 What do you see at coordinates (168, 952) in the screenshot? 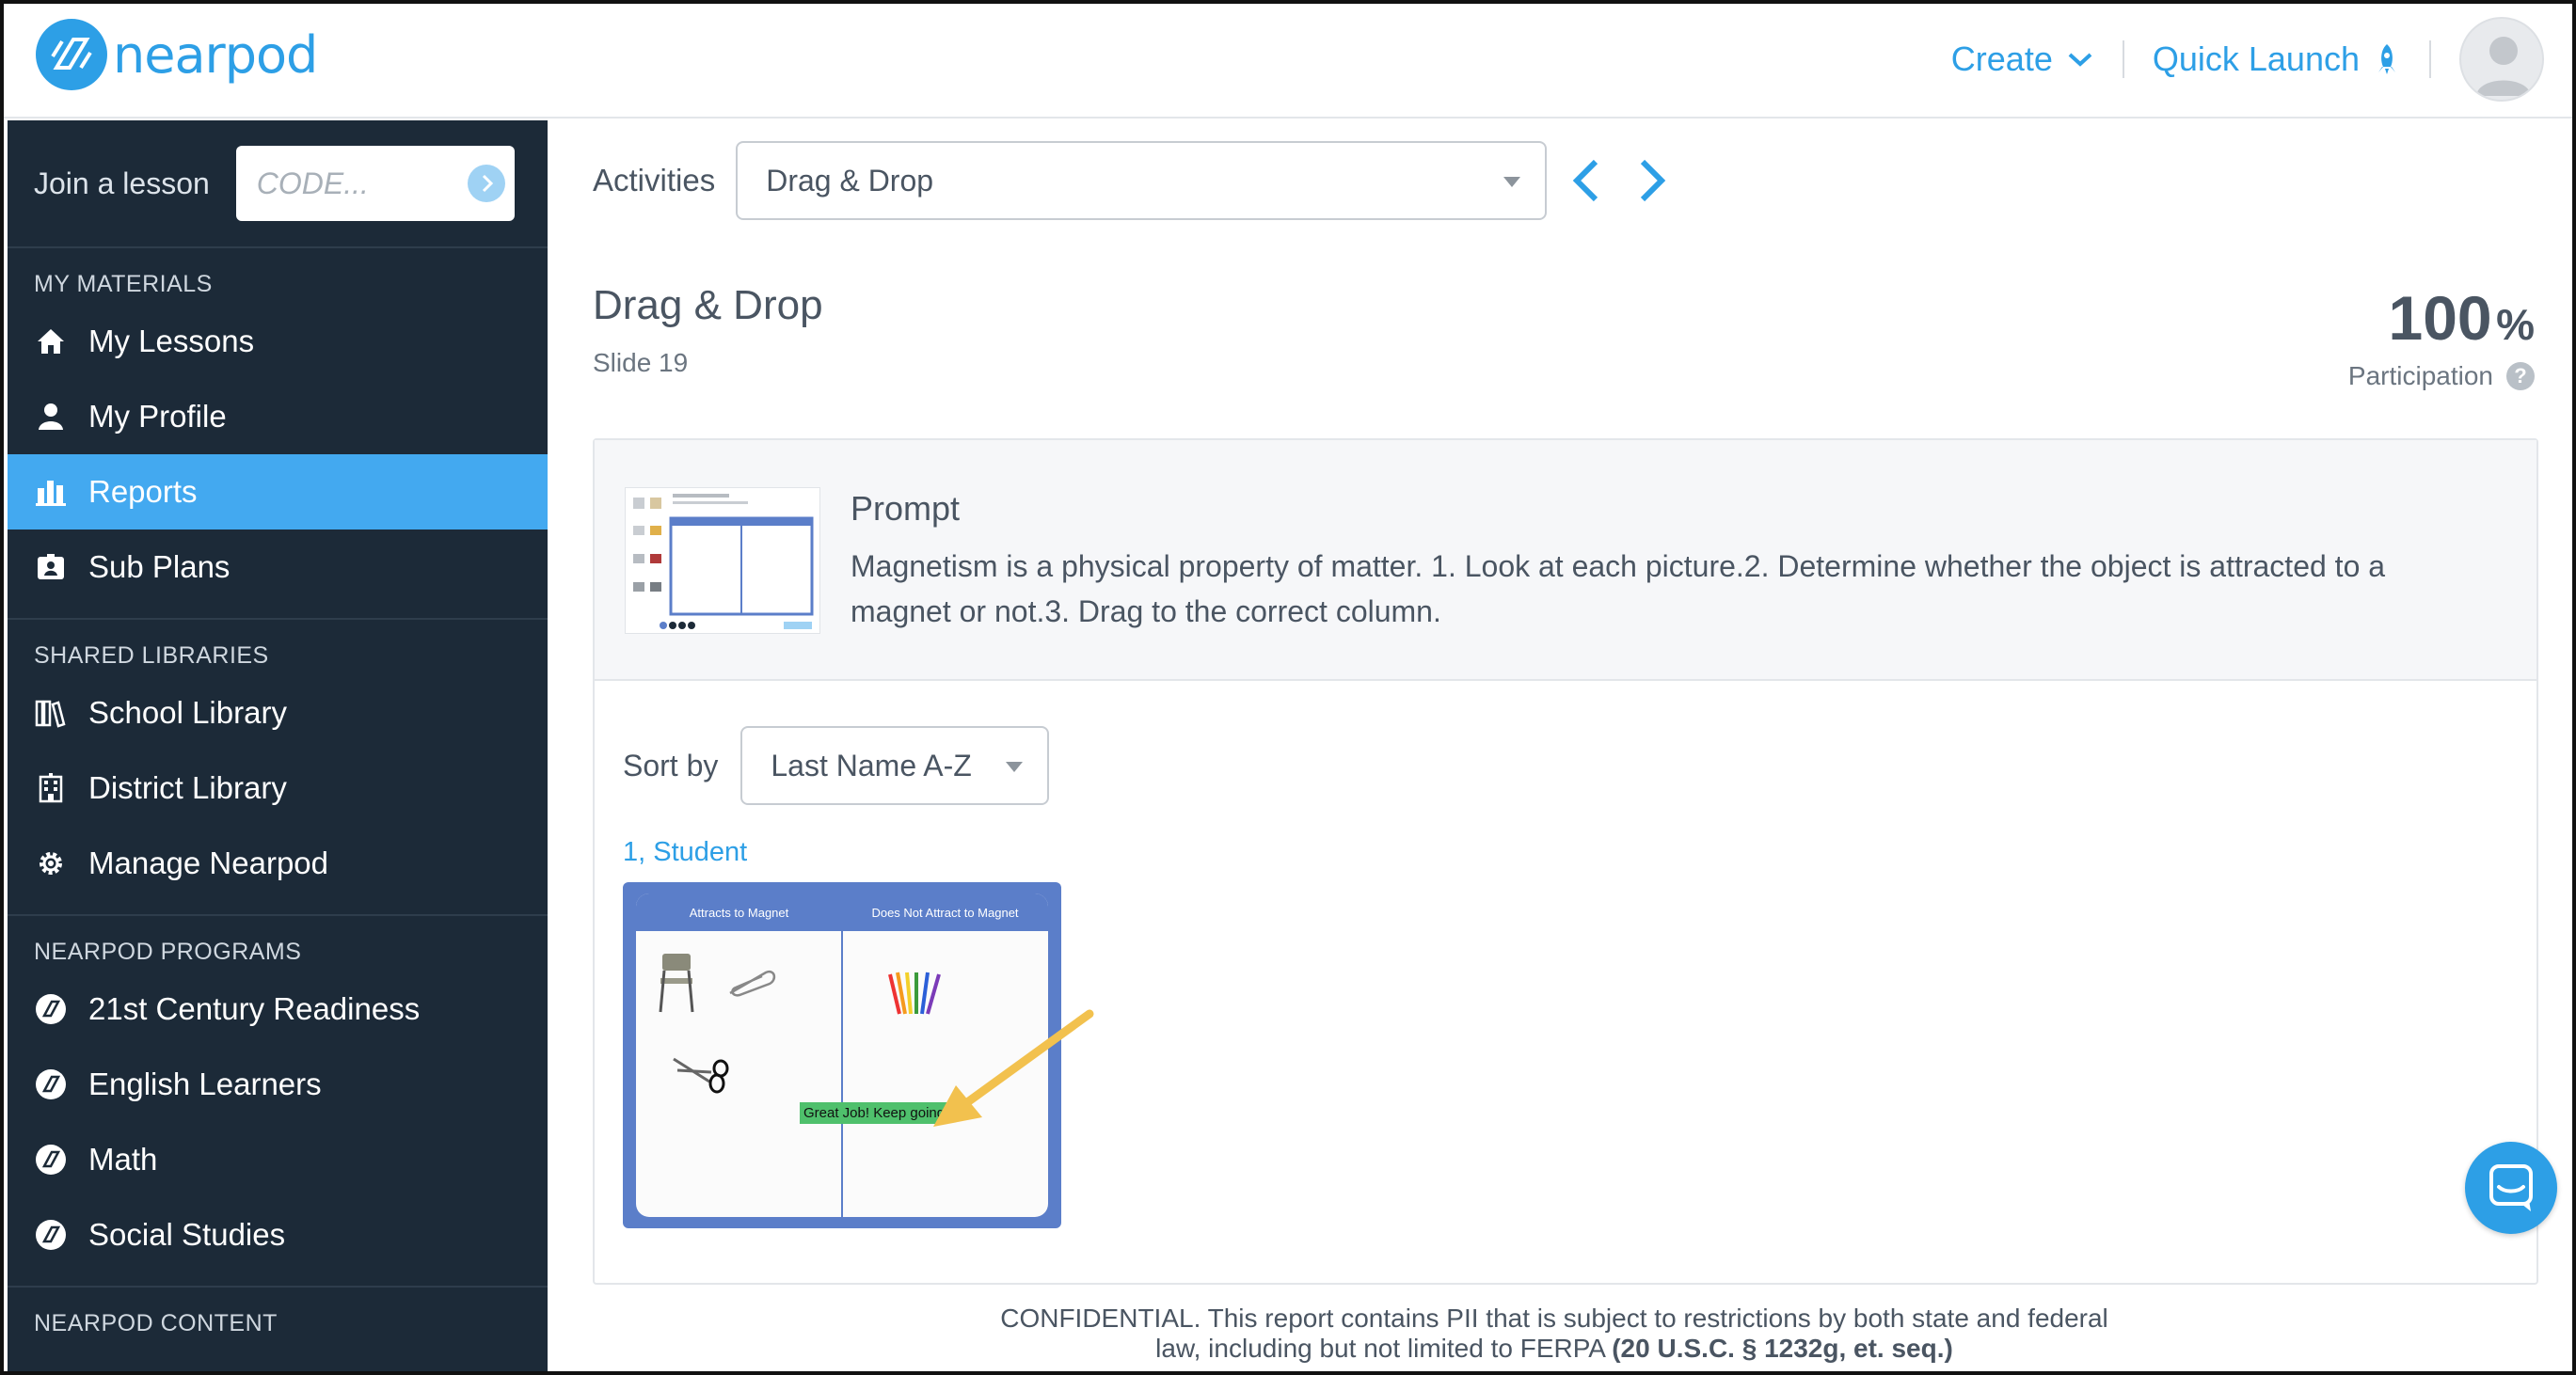
I see `section-title-nearpod-programs: NEARPOD PROGRAMS` at bounding box center [168, 952].